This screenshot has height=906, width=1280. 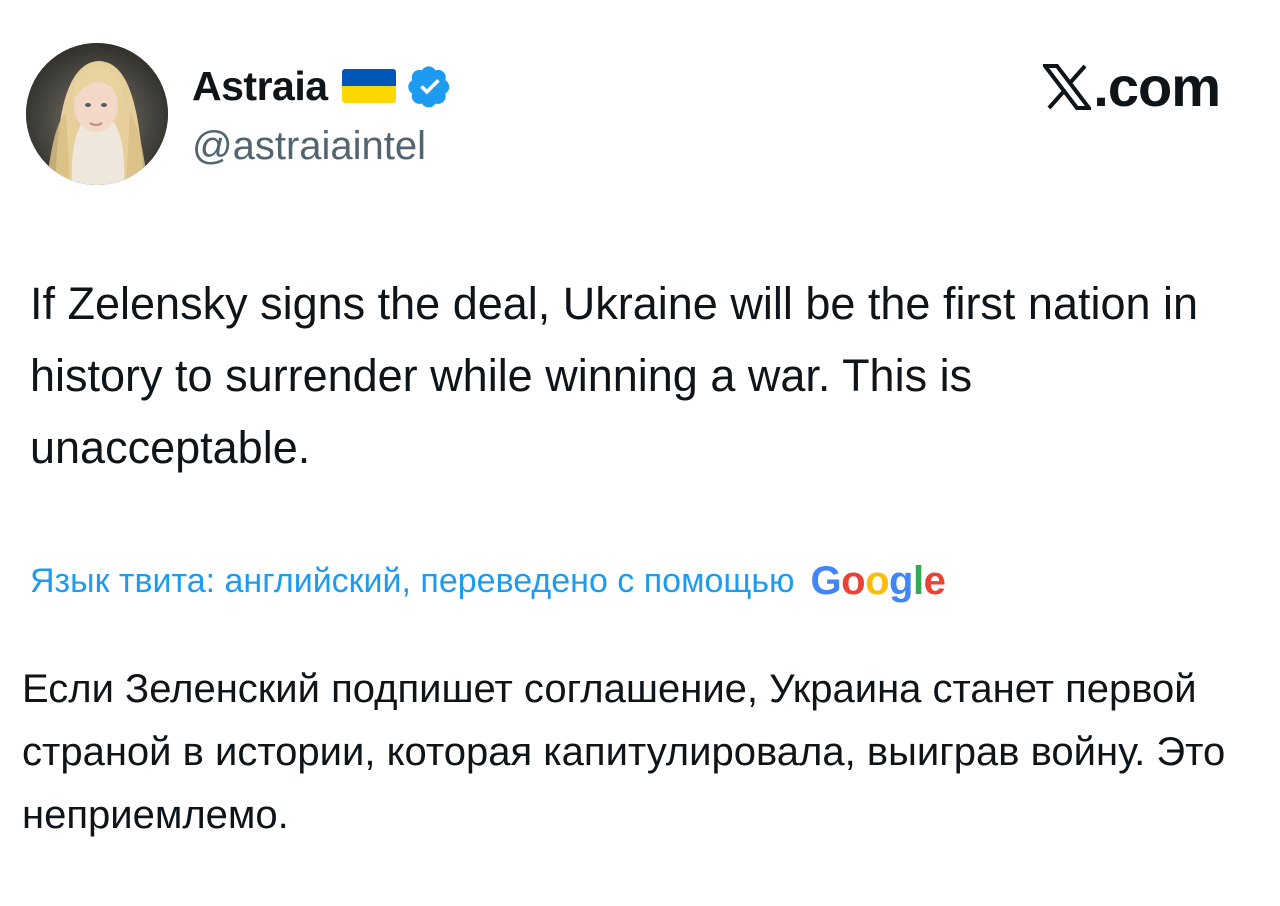 I want to click on google-logo-letter: l, so click(x=918, y=581).